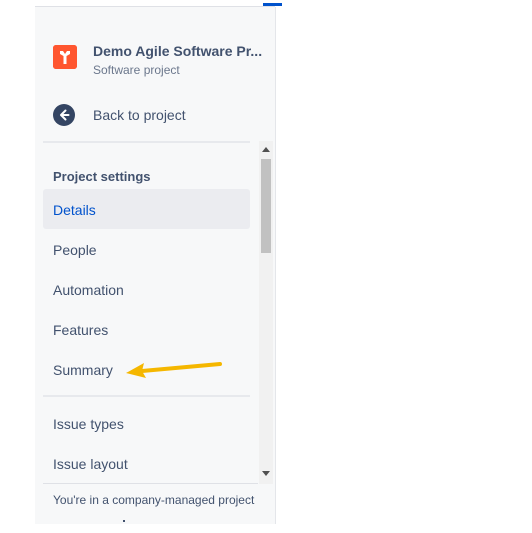 This screenshot has height=533, width=532. Describe the element at coordinates (83, 370) in the screenshot. I see `nav-item-label: Summary` at that location.